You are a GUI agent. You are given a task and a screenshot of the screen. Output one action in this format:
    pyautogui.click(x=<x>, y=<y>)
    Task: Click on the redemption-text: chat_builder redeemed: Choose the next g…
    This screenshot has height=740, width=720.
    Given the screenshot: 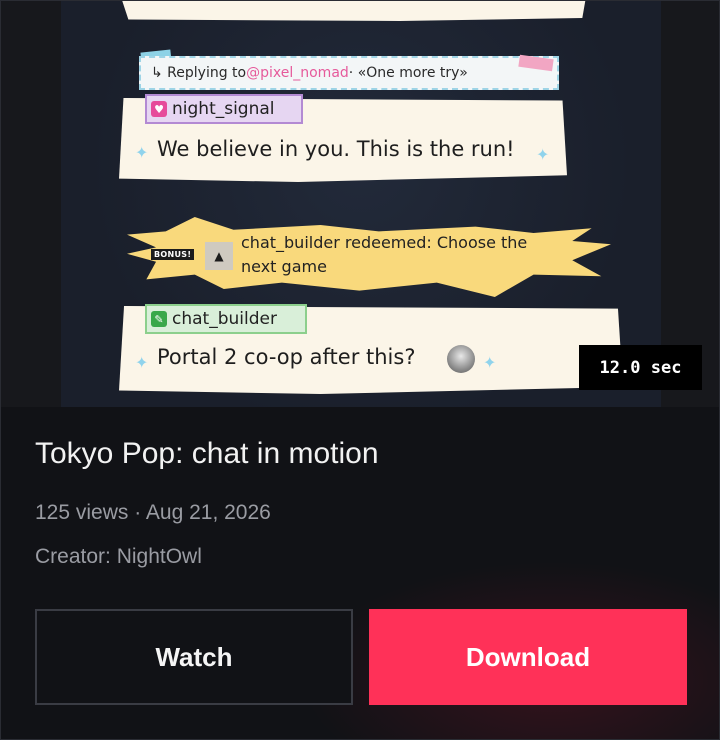 What is the action you would take?
    pyautogui.click(x=384, y=254)
    